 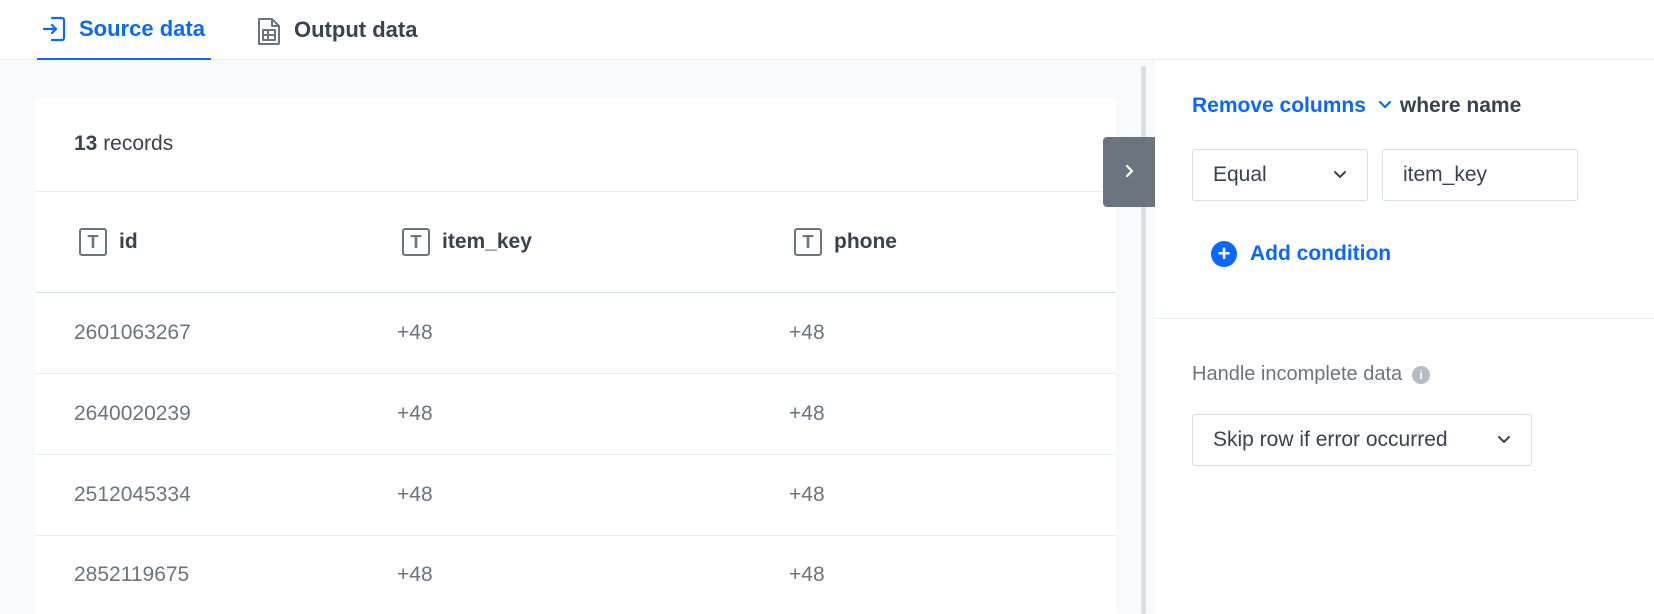 I want to click on incomplete-data-label-text: Handle incomplete data, so click(x=1297, y=374).